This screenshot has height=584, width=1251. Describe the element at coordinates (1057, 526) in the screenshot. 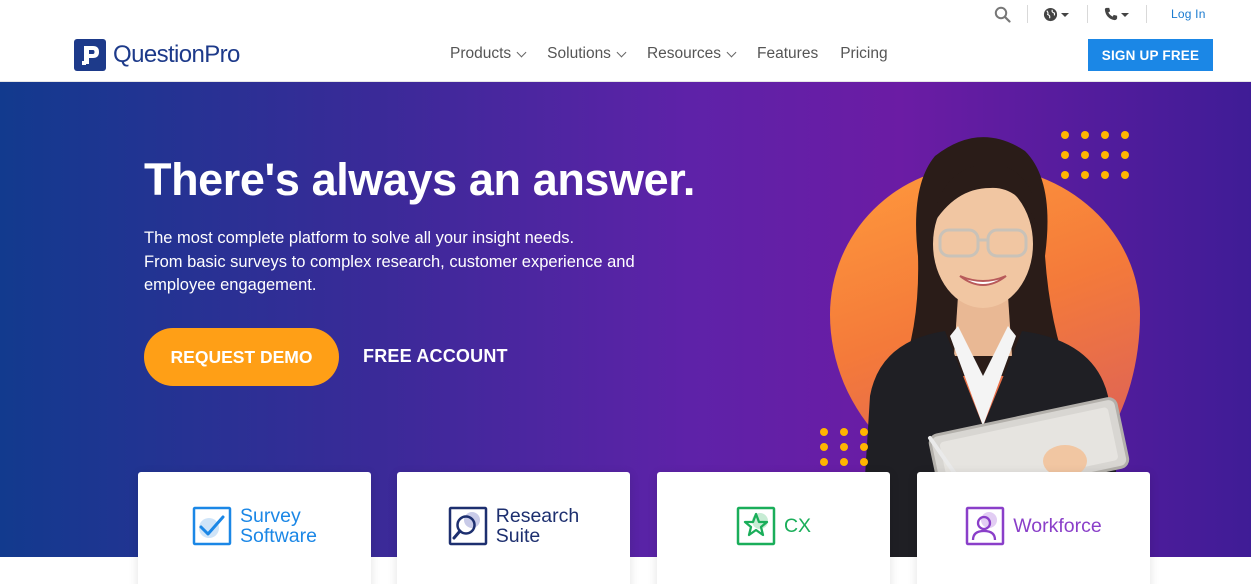

I see `card-label: Workforce` at that location.